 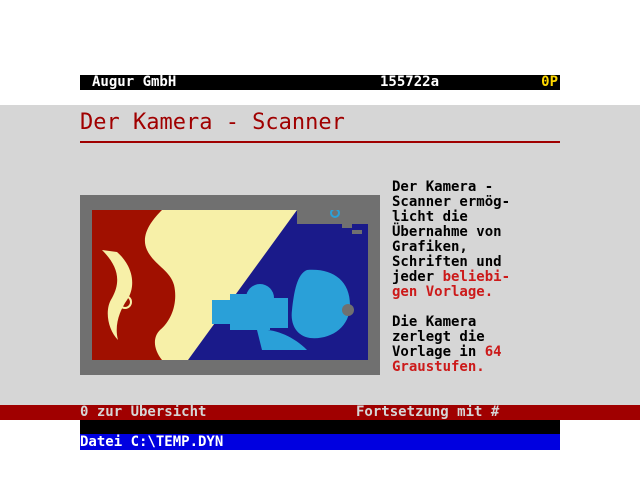 I want to click on page-number: 155722a, so click(x=410, y=82).